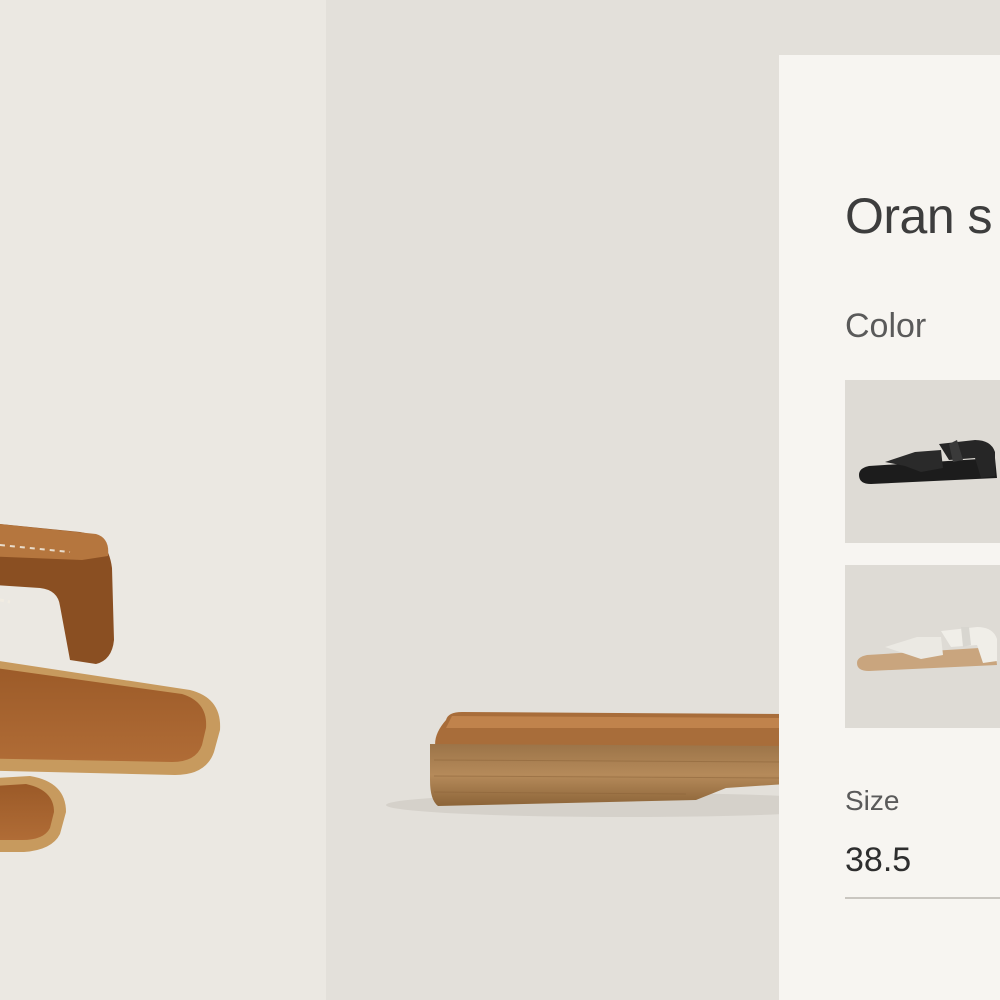  I want to click on white-sandal-thumbnail, so click(927, 649).